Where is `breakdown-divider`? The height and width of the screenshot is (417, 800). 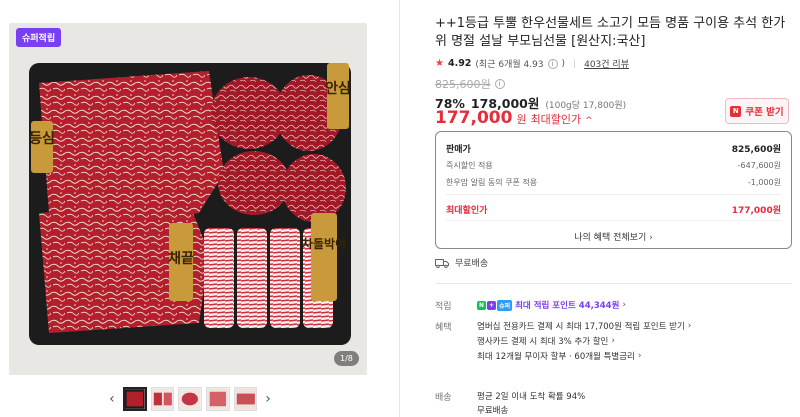
breakdown-divider is located at coordinates (613, 194).